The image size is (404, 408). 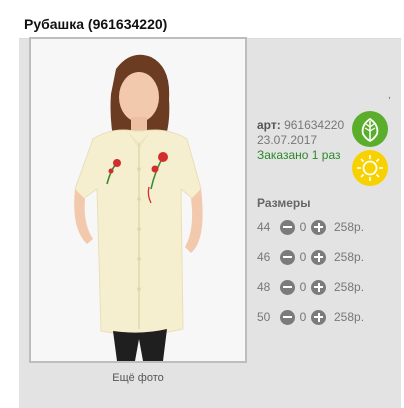 What do you see at coordinates (284, 203) in the screenshot?
I see `sizes-title: Размеры` at bounding box center [284, 203].